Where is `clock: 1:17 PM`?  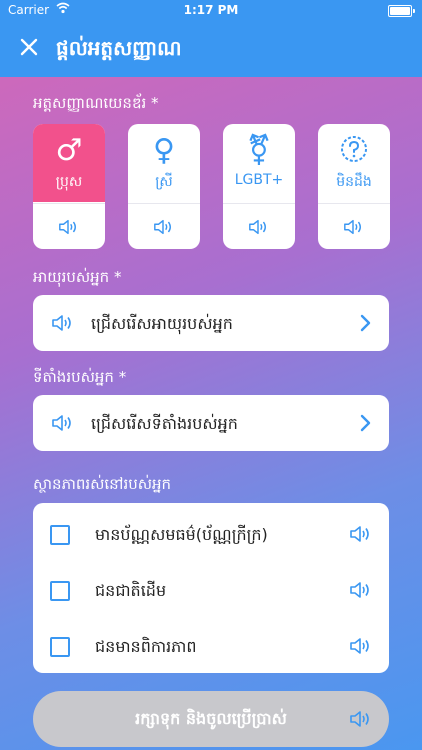 clock: 1:17 PM is located at coordinates (211, 10).